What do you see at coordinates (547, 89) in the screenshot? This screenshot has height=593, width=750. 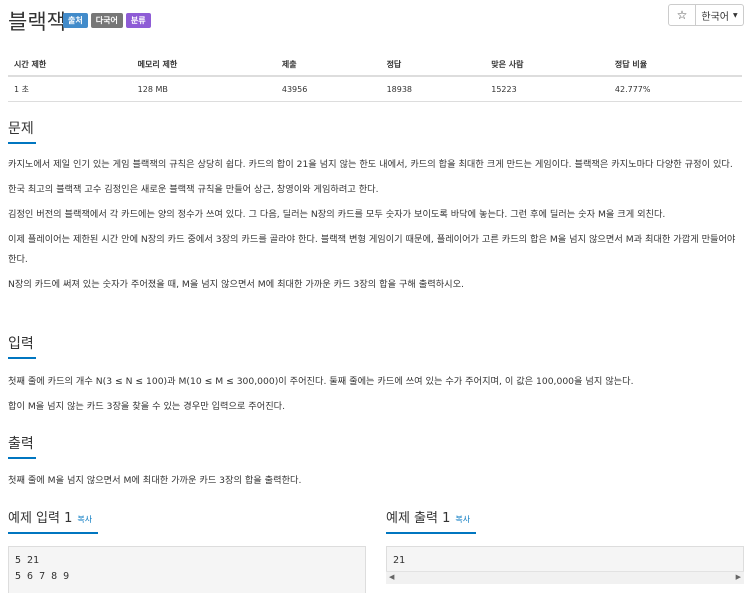 I see `solvers-value: 15223` at bounding box center [547, 89].